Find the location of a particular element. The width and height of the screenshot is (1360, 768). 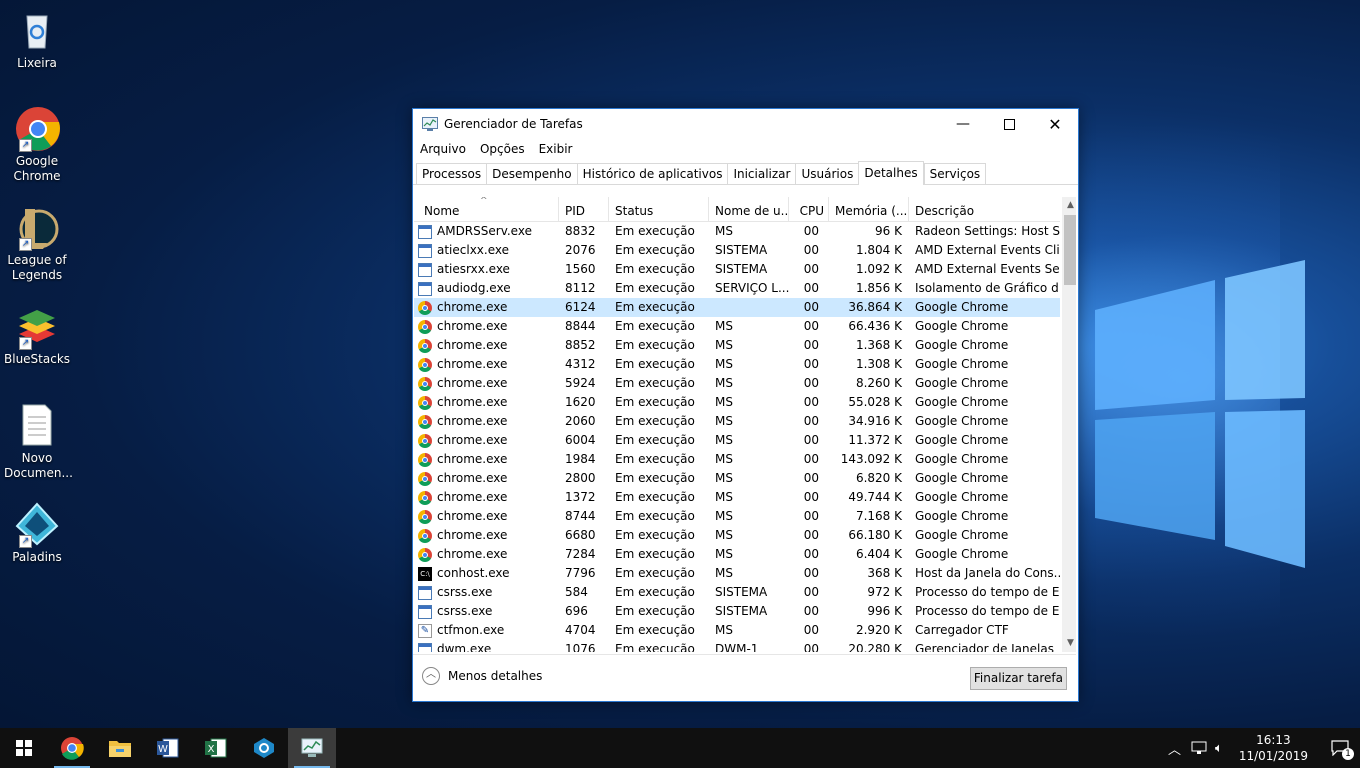

tab-servicos: Serviços is located at coordinates (955, 173).